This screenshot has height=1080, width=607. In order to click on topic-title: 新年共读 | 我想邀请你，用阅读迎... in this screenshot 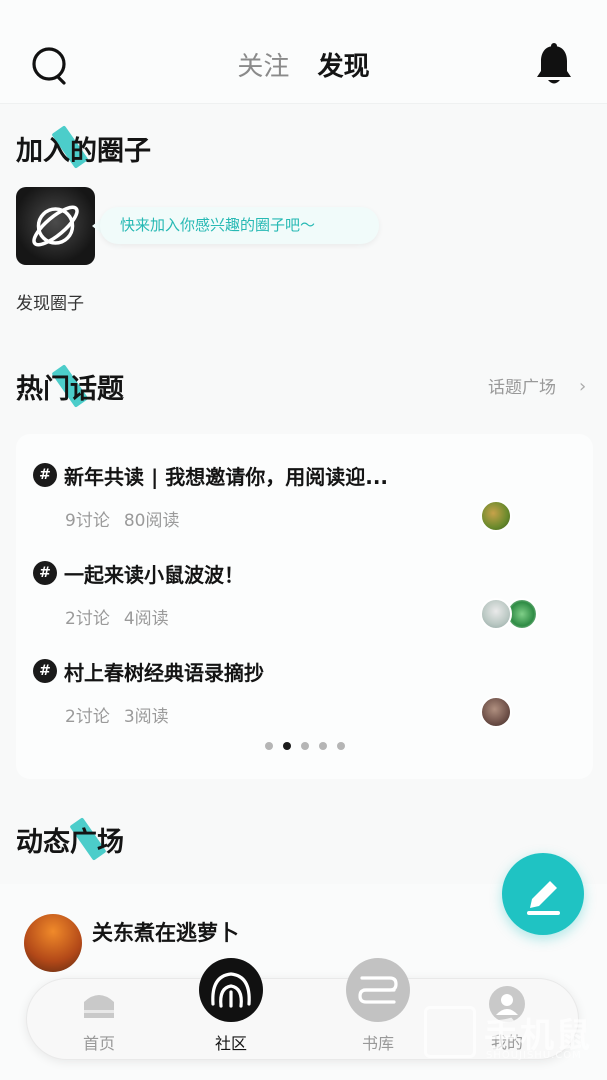, I will do `click(226, 477)`.